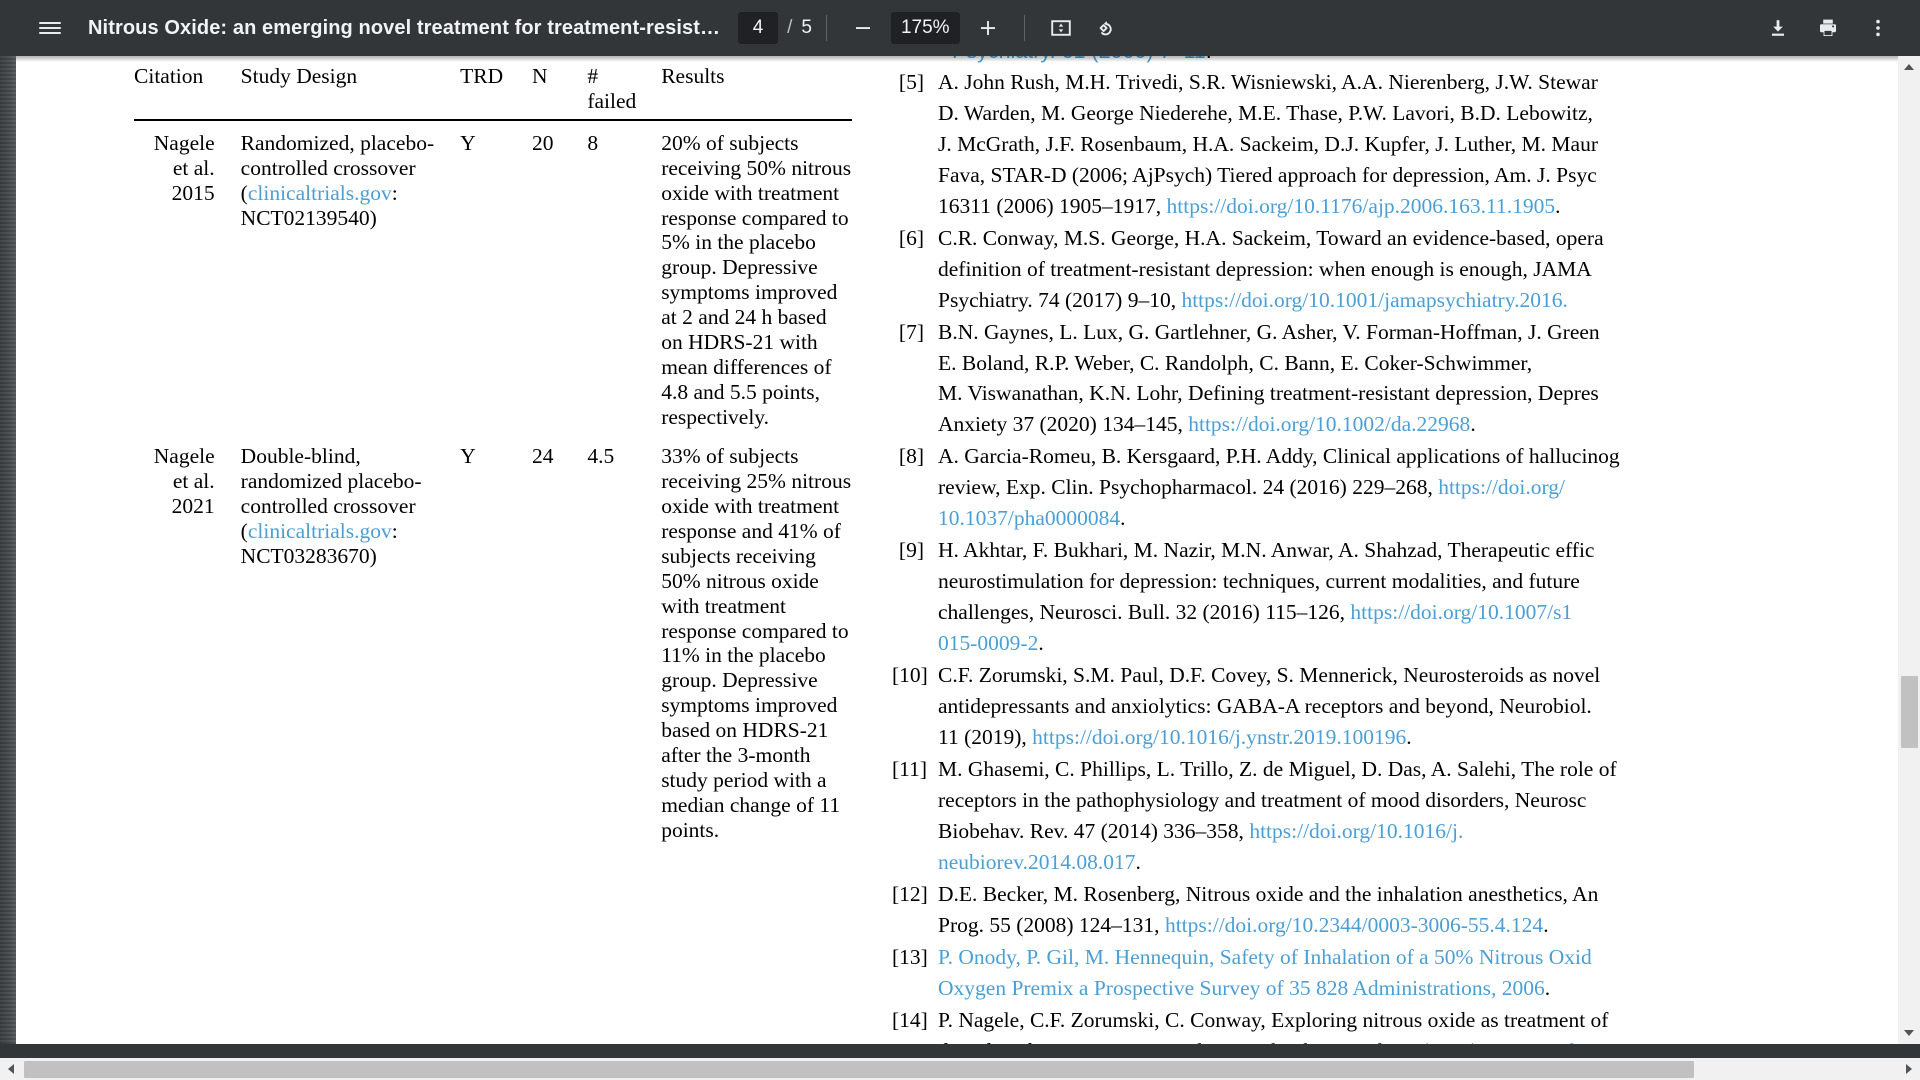  What do you see at coordinates (1909, 67) in the screenshot?
I see `scroll-up-arrow-icon` at bounding box center [1909, 67].